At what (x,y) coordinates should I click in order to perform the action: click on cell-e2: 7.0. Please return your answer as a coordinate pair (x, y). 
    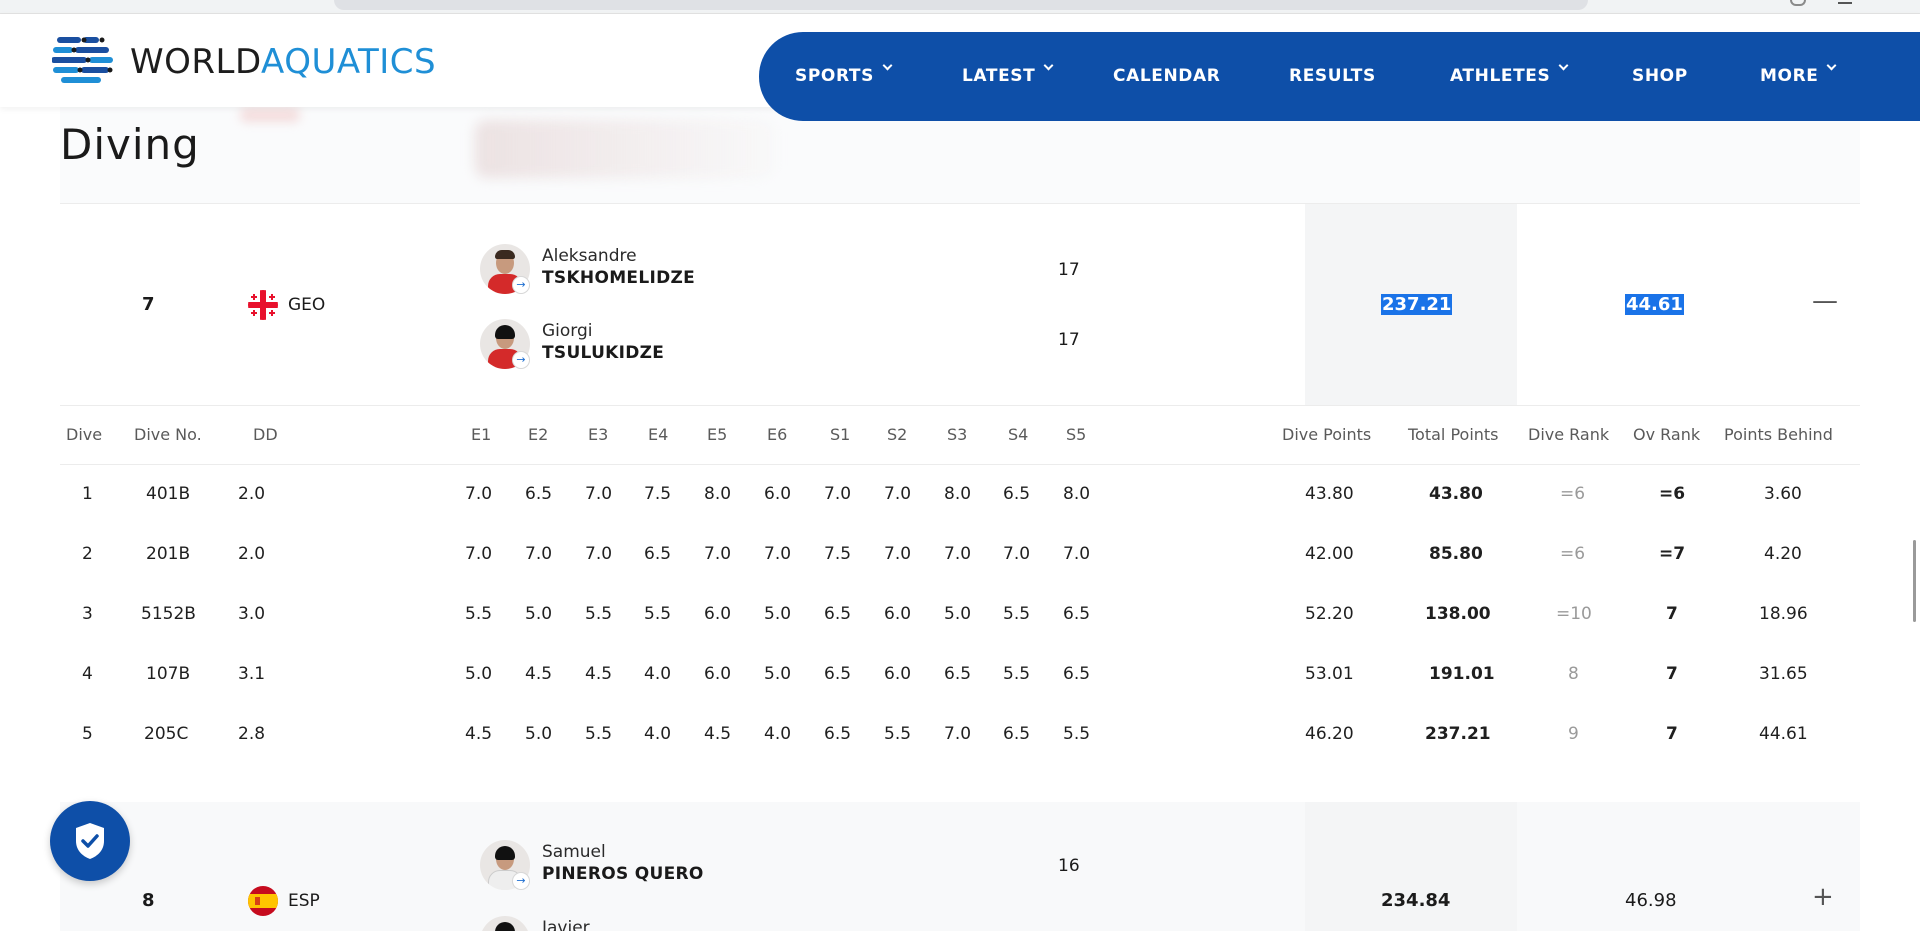
    Looking at the image, I should click on (539, 554).